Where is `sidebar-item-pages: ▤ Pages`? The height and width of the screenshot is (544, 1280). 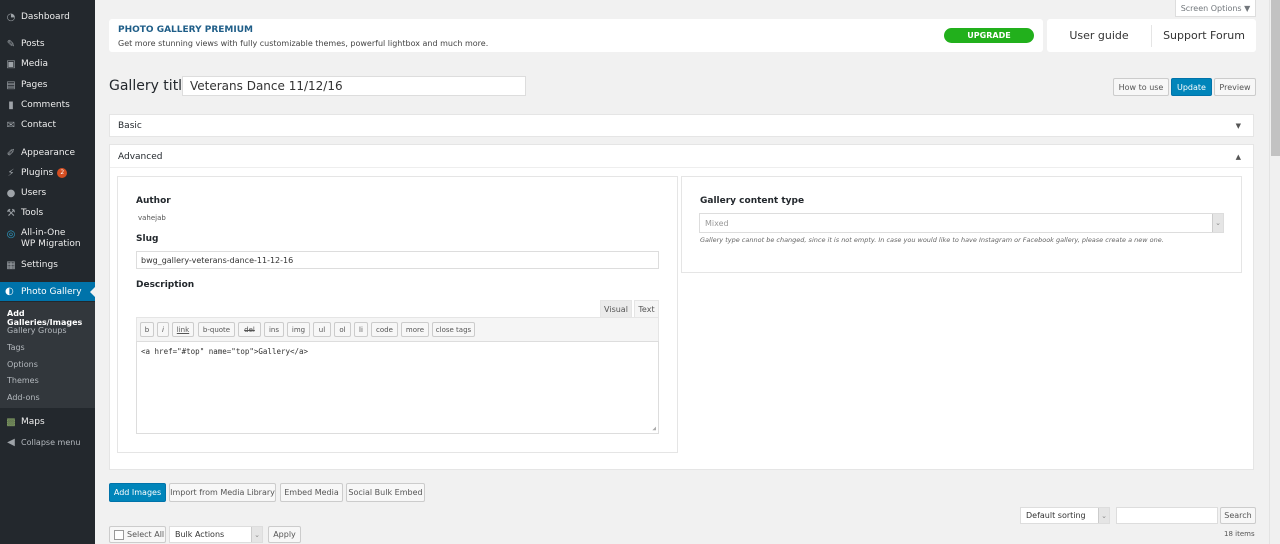
sidebar-item-pages: ▤ Pages is located at coordinates (47, 85).